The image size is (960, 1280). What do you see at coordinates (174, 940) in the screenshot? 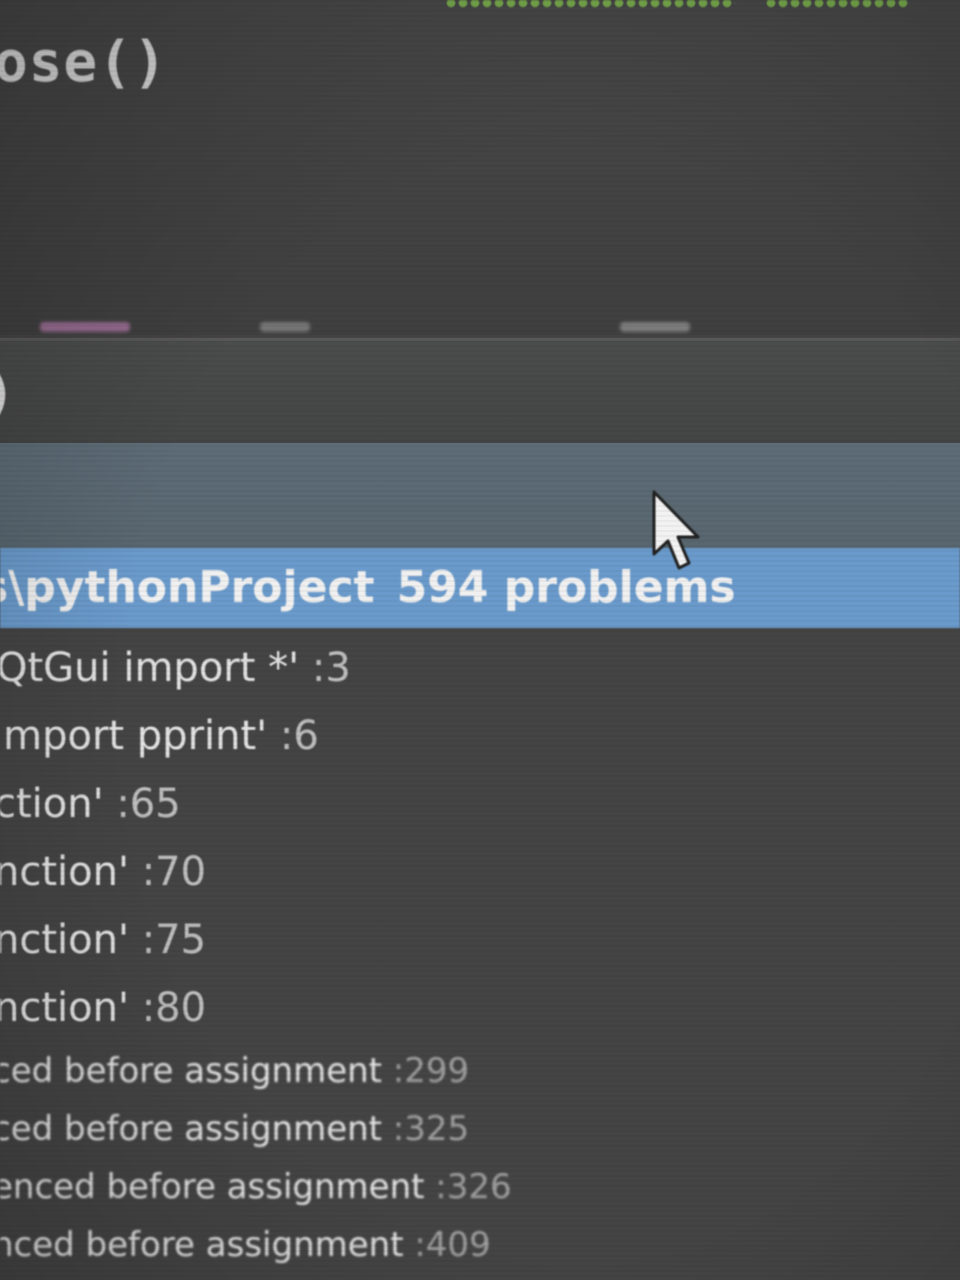
I see `problem-line: :75` at bounding box center [174, 940].